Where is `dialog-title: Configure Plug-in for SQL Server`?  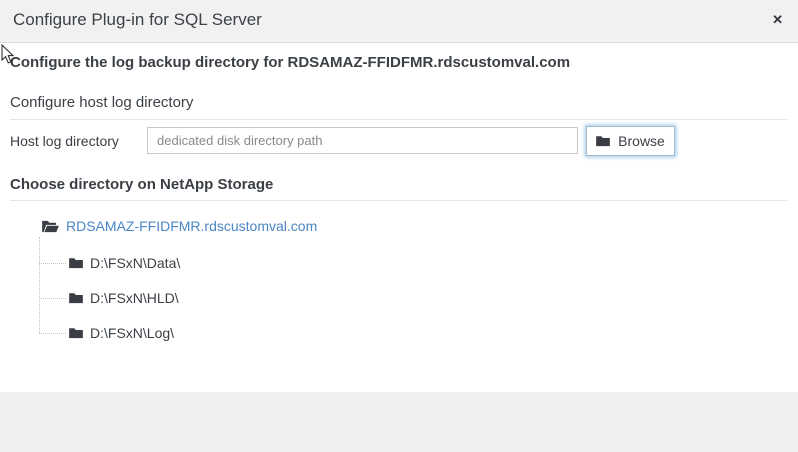
dialog-title: Configure Plug-in for SQL Server is located at coordinates (137, 19).